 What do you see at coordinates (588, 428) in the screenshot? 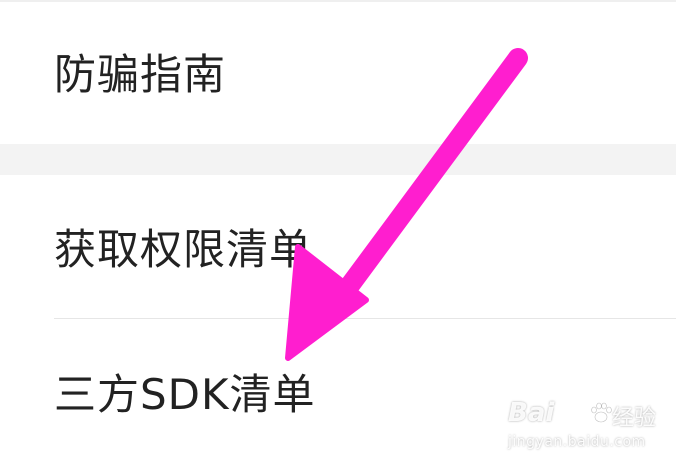
I see `baidu-jingyan-watermark: Bai 经验 jingyan.baidu.com` at bounding box center [588, 428].